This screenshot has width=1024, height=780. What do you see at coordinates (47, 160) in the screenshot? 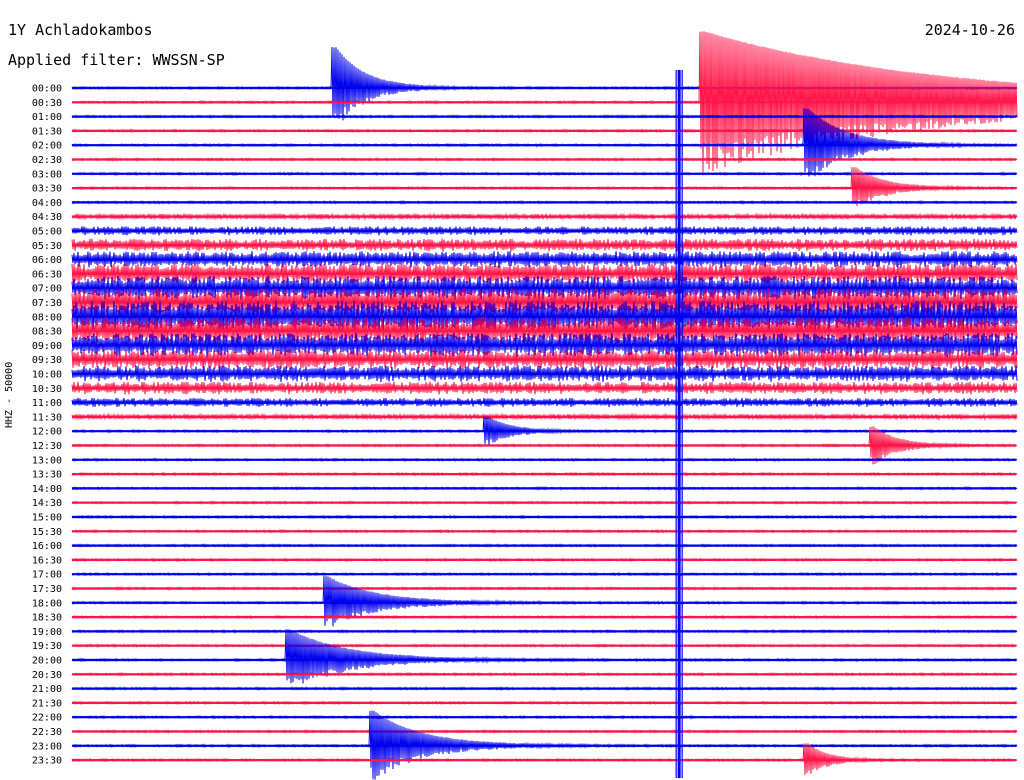
I see `time-label: 02:30` at bounding box center [47, 160].